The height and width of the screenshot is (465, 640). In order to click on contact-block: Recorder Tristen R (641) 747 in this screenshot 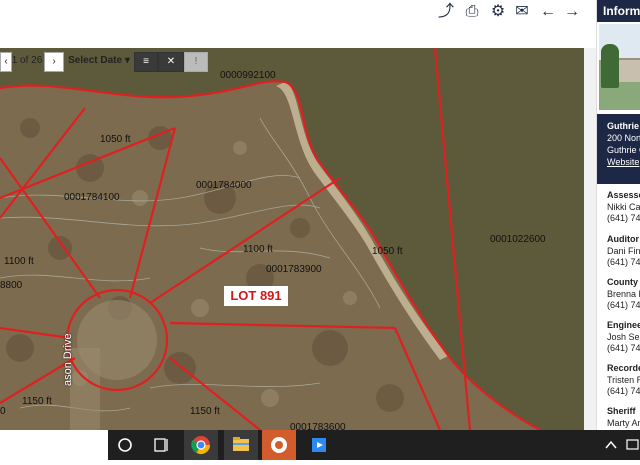, I will do `click(623, 380)`.